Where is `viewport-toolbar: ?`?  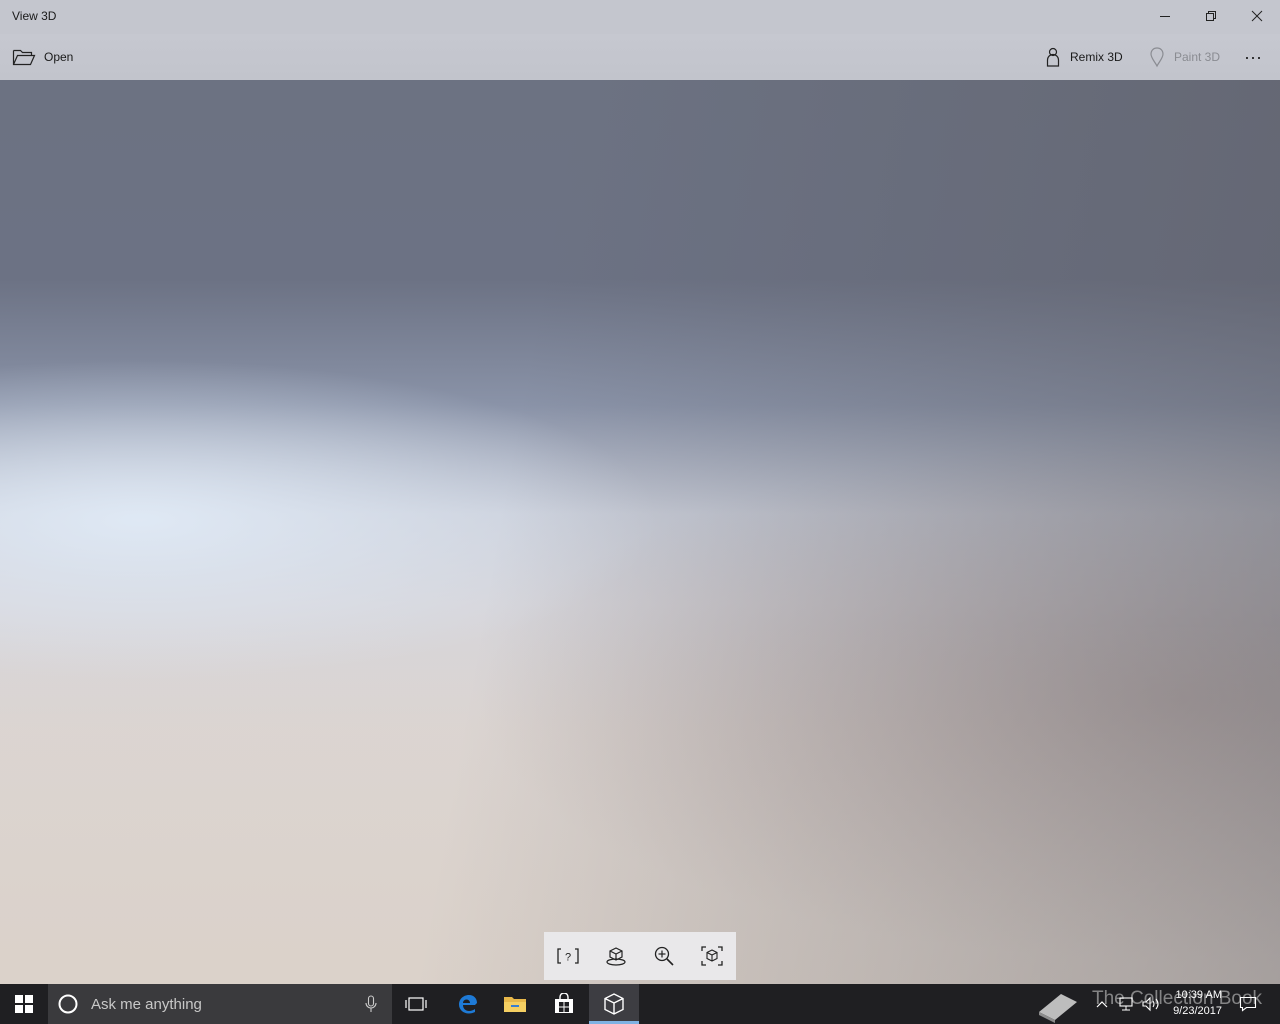 viewport-toolbar: ? is located at coordinates (640, 956).